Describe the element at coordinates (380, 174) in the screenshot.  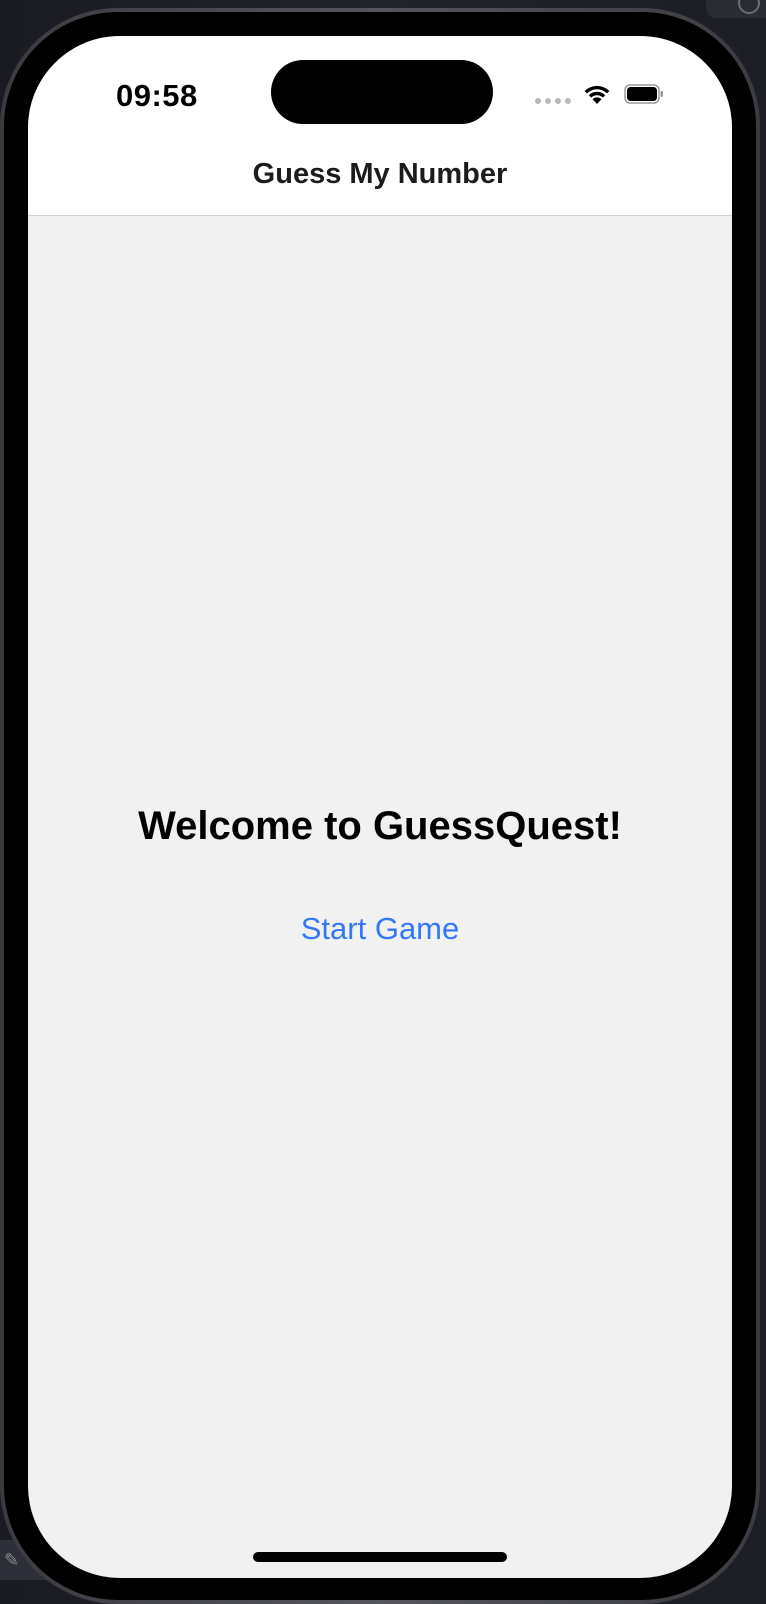
I see `nav-title: Guess My Number` at that location.